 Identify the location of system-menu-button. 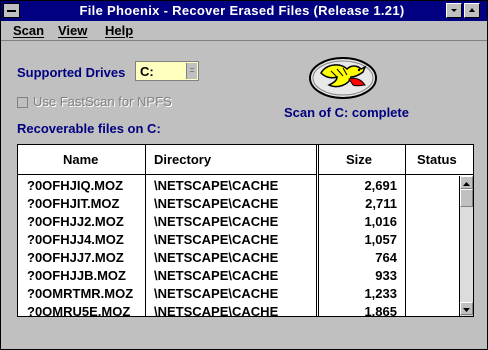
(11, 10).